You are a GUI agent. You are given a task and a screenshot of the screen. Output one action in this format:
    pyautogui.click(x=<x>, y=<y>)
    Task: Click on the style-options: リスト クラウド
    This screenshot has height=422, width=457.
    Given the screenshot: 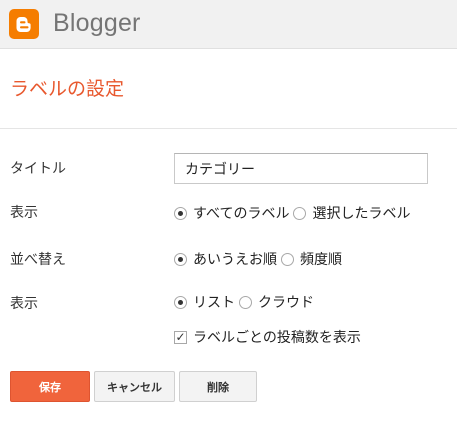 What is the action you would take?
    pyautogui.click(x=244, y=302)
    